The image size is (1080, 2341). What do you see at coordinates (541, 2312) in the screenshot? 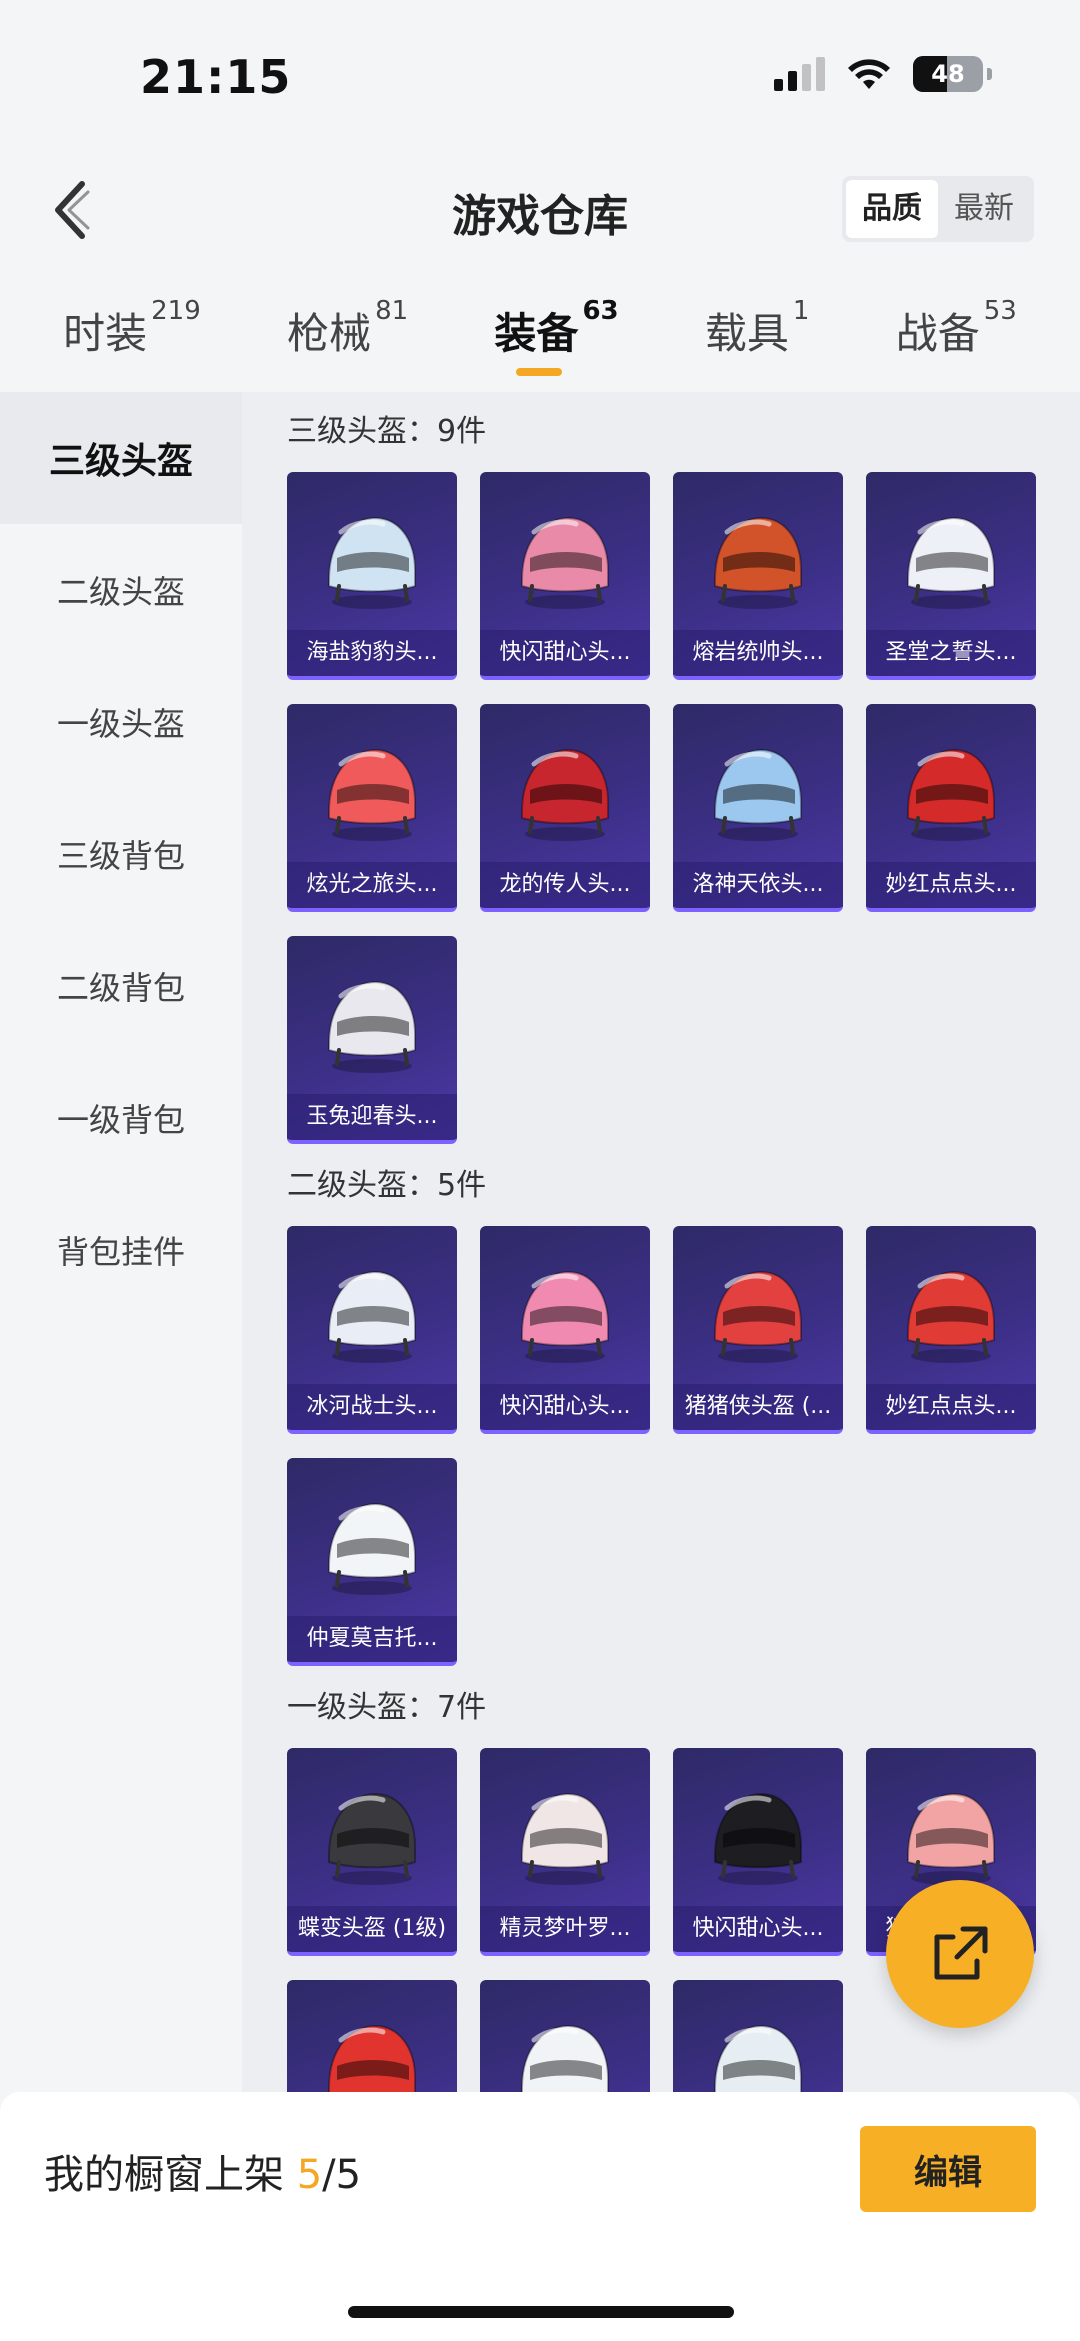
I see `home-indicator` at bounding box center [541, 2312].